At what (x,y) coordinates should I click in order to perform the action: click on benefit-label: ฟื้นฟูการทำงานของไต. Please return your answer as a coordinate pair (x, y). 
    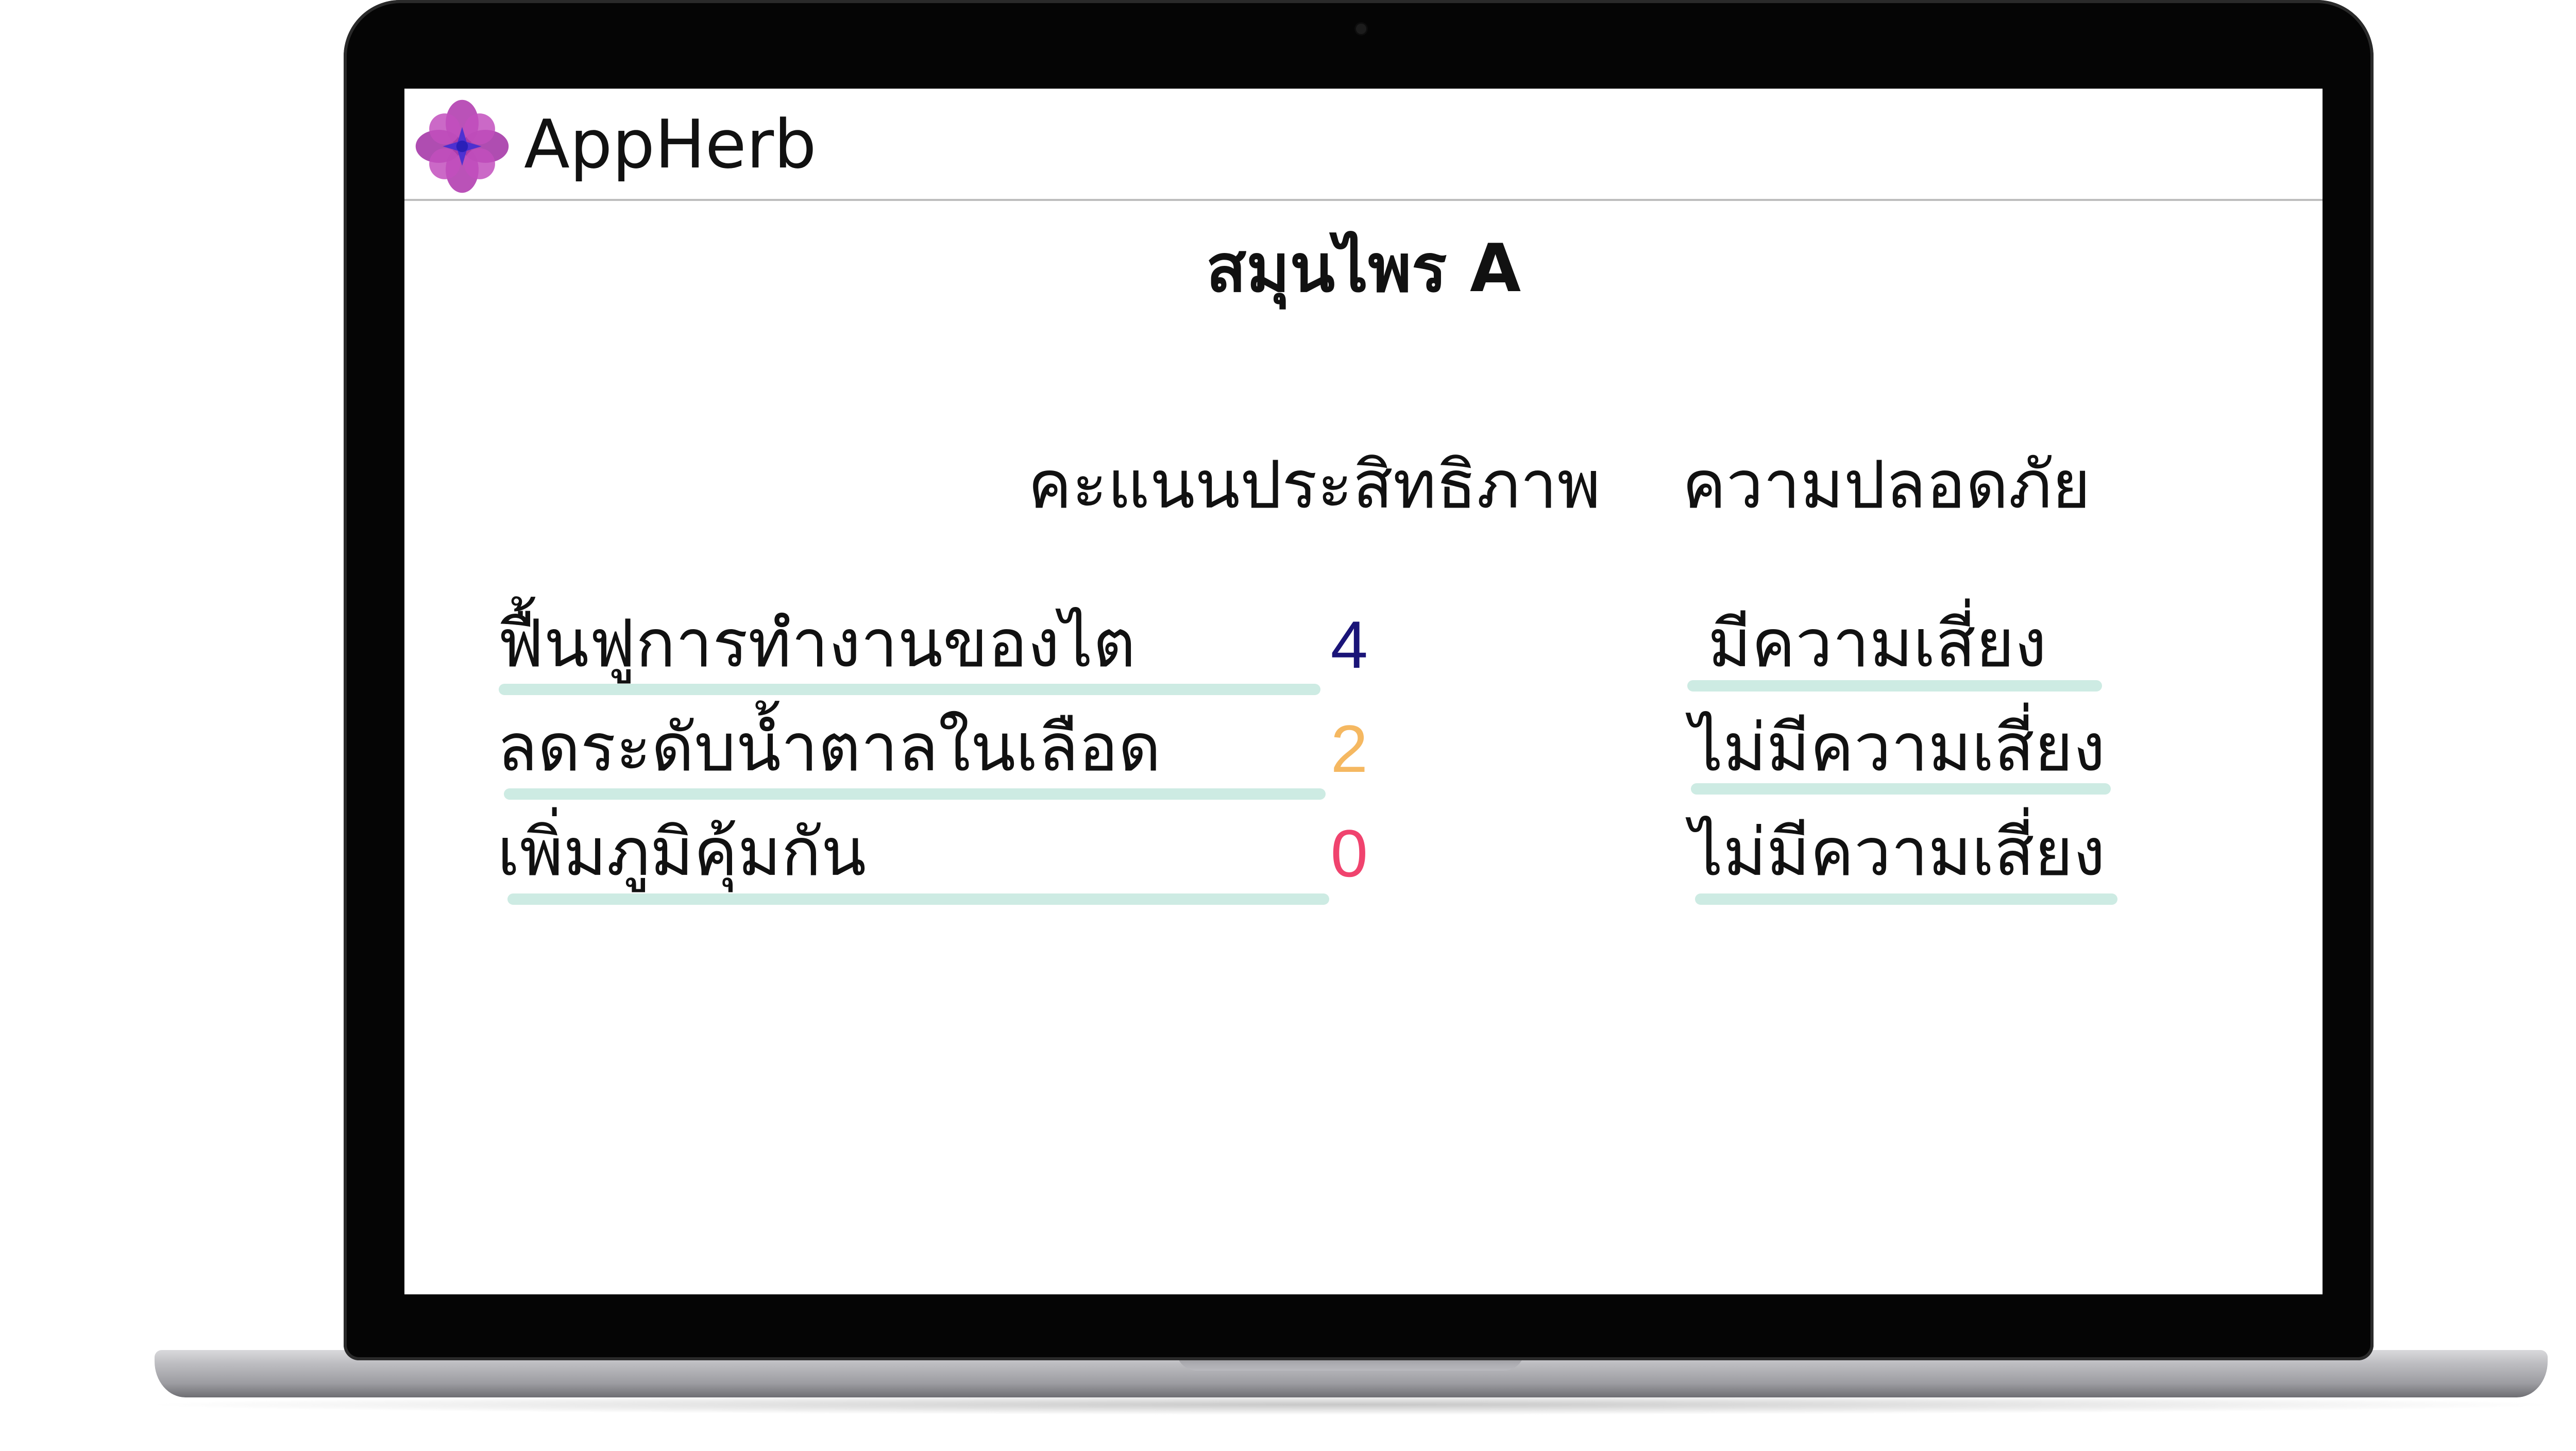
    Looking at the image, I should click on (816, 643).